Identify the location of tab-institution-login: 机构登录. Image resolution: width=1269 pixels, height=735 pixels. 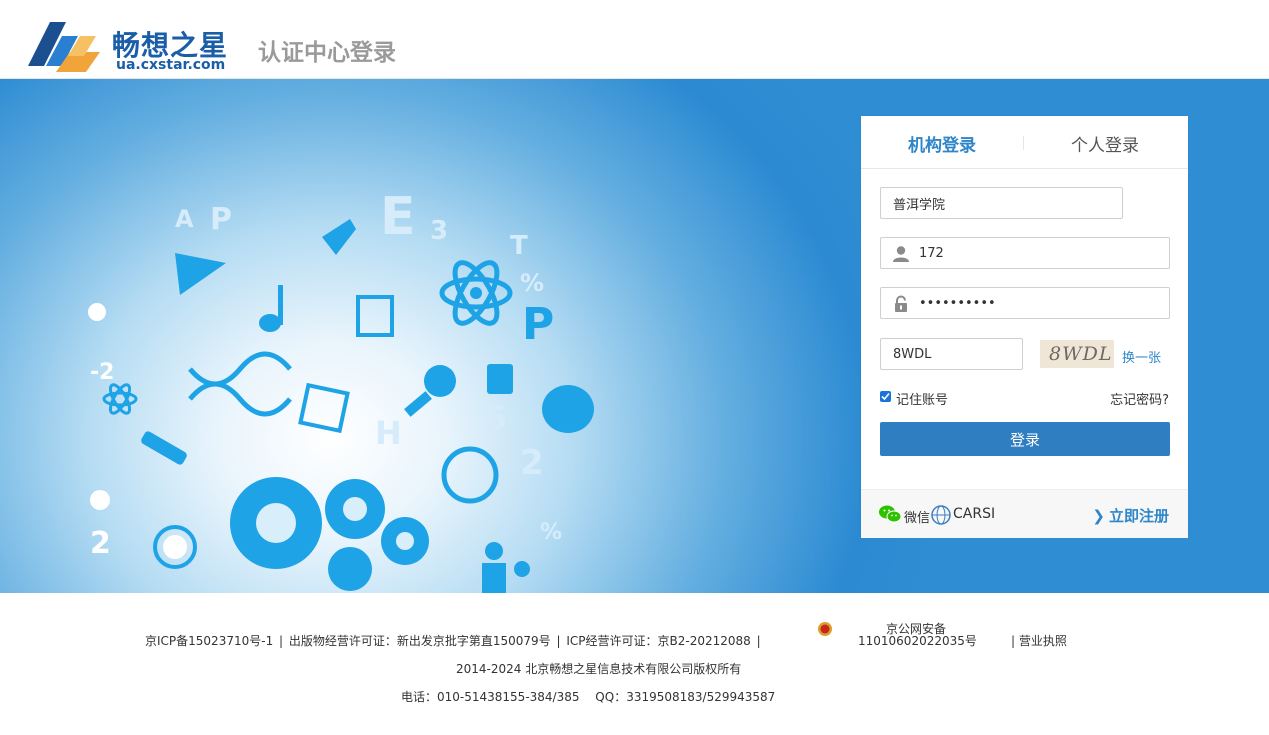
(942, 143).